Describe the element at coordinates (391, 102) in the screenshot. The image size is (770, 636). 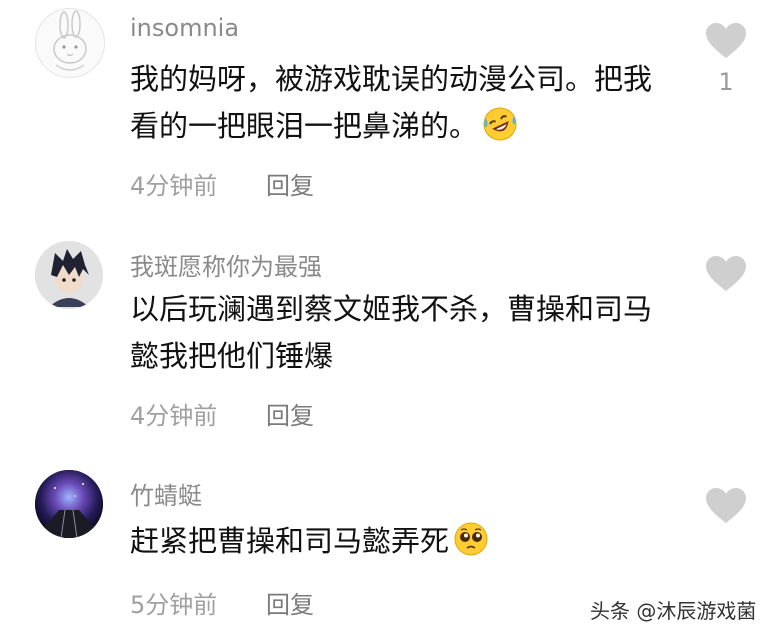
I see `comment-text-content: 我的妈呀，被游戏耽误的动漫公司。把我看的一把眼泪一把鼻涕的。` at that location.